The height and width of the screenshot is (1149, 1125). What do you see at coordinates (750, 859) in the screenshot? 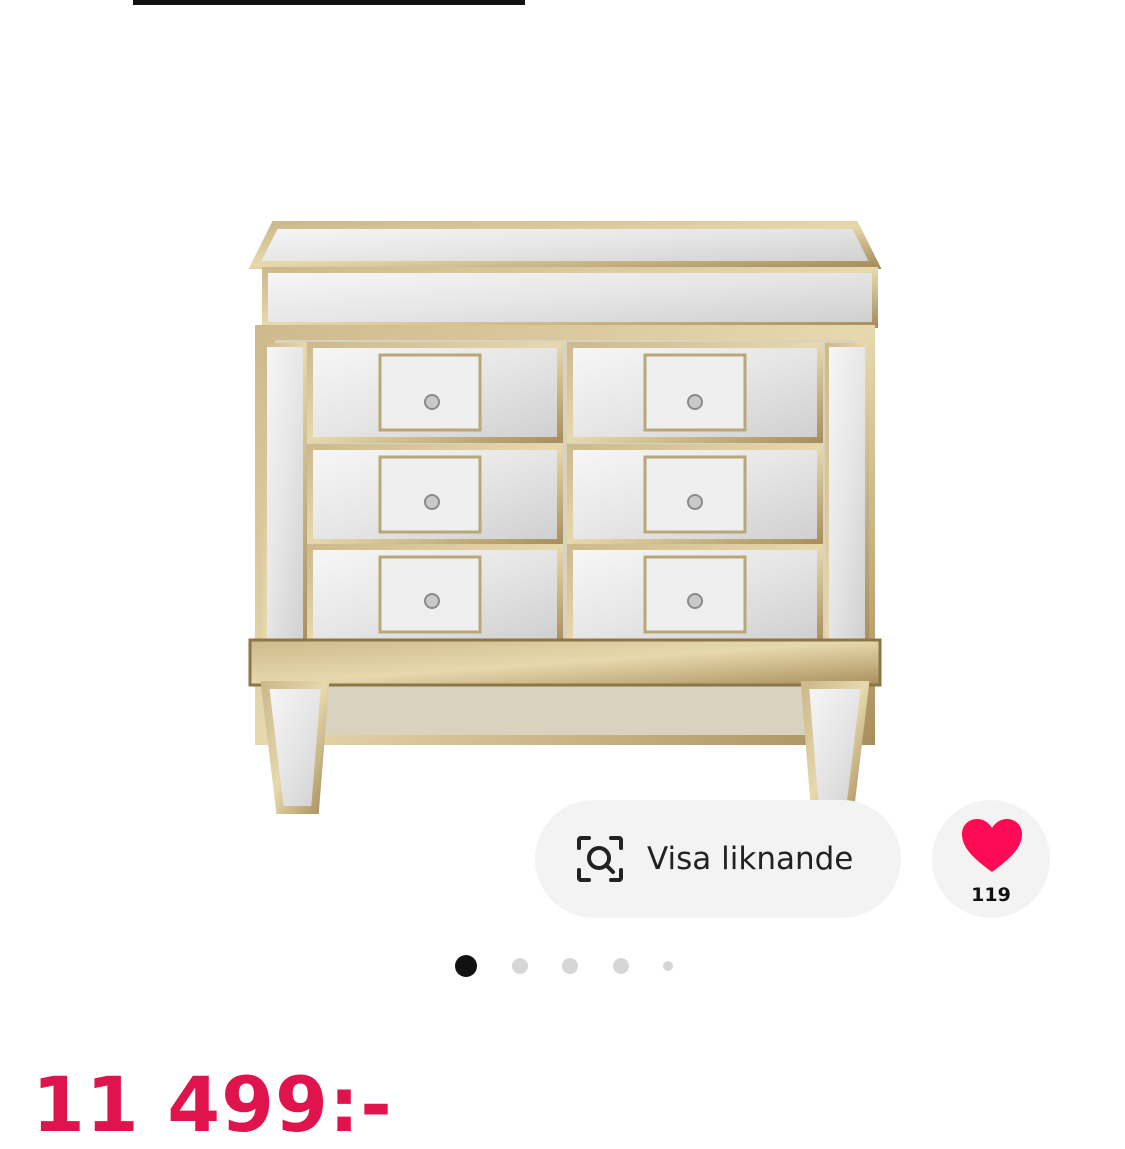
I see `show-similar-label: Visa liknande` at bounding box center [750, 859].